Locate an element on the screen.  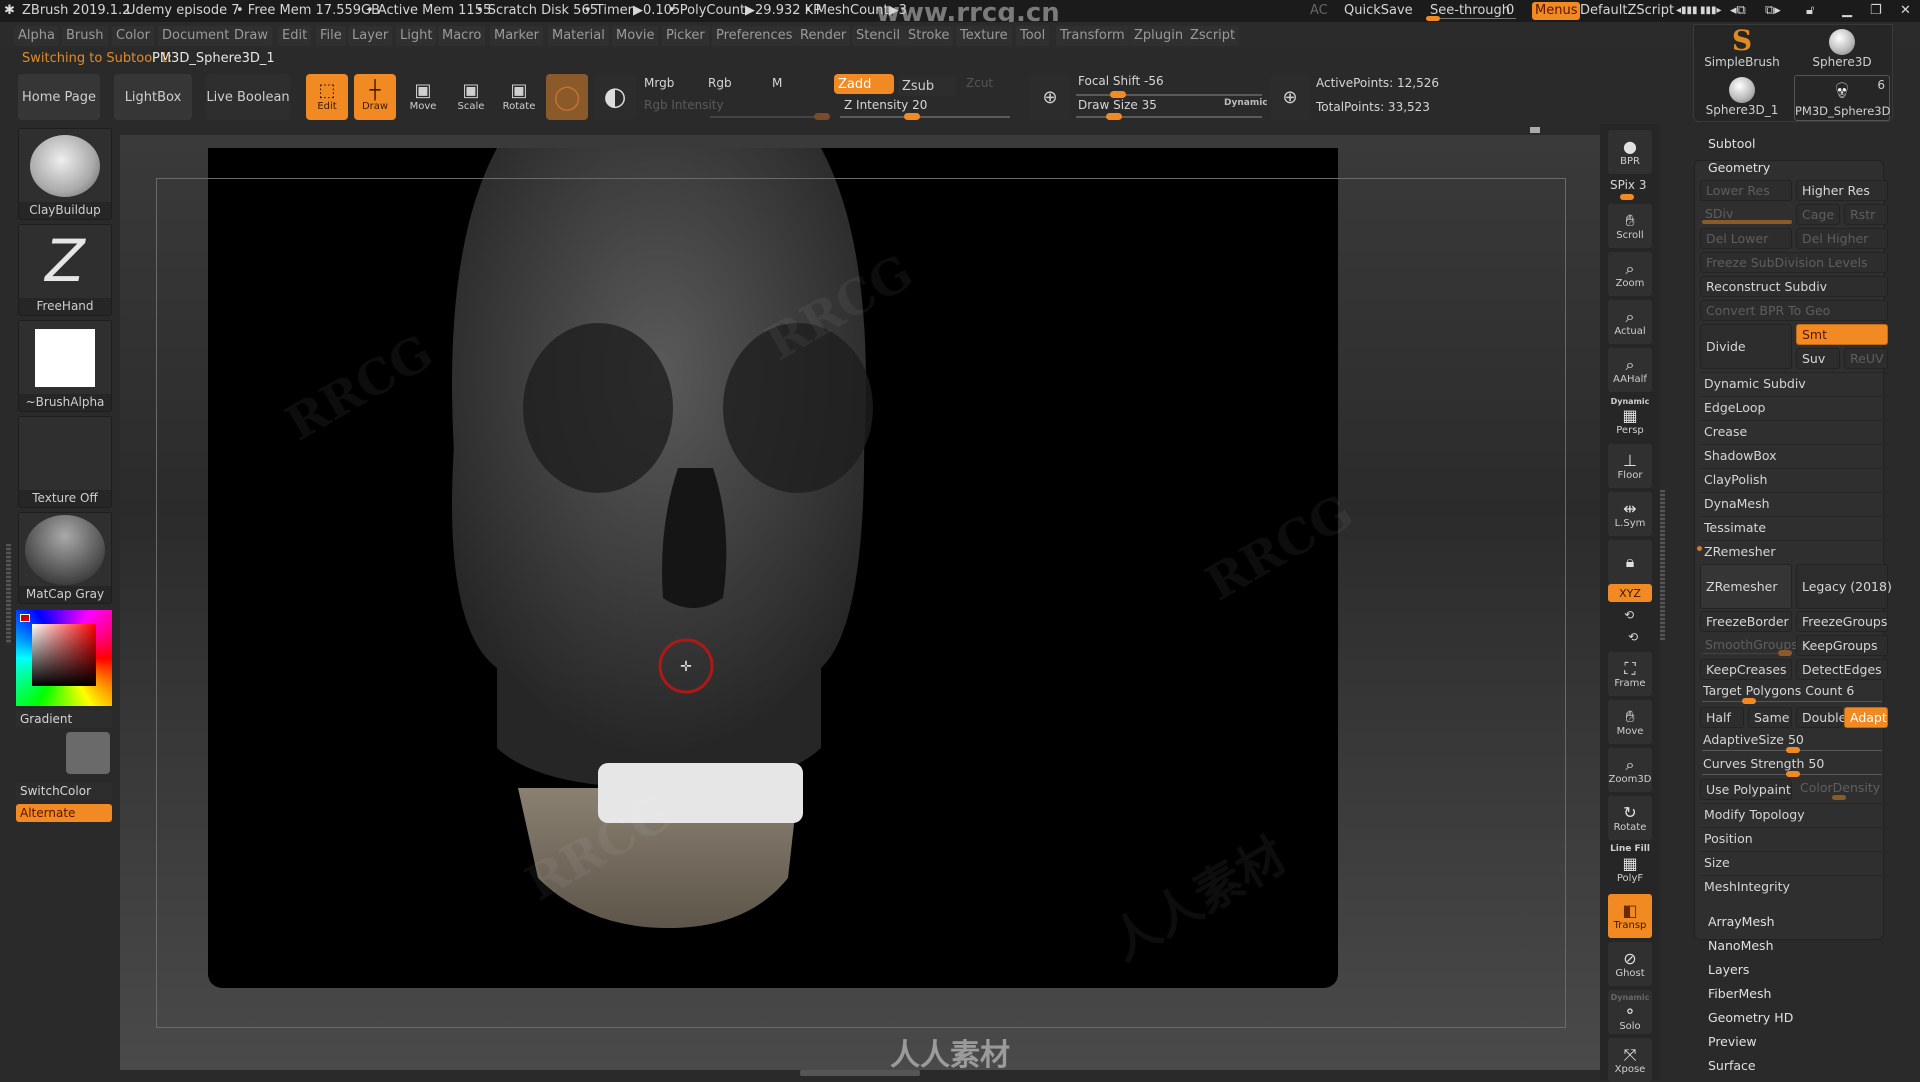
scale-button: ▣ Scale is located at coordinates (471, 97).